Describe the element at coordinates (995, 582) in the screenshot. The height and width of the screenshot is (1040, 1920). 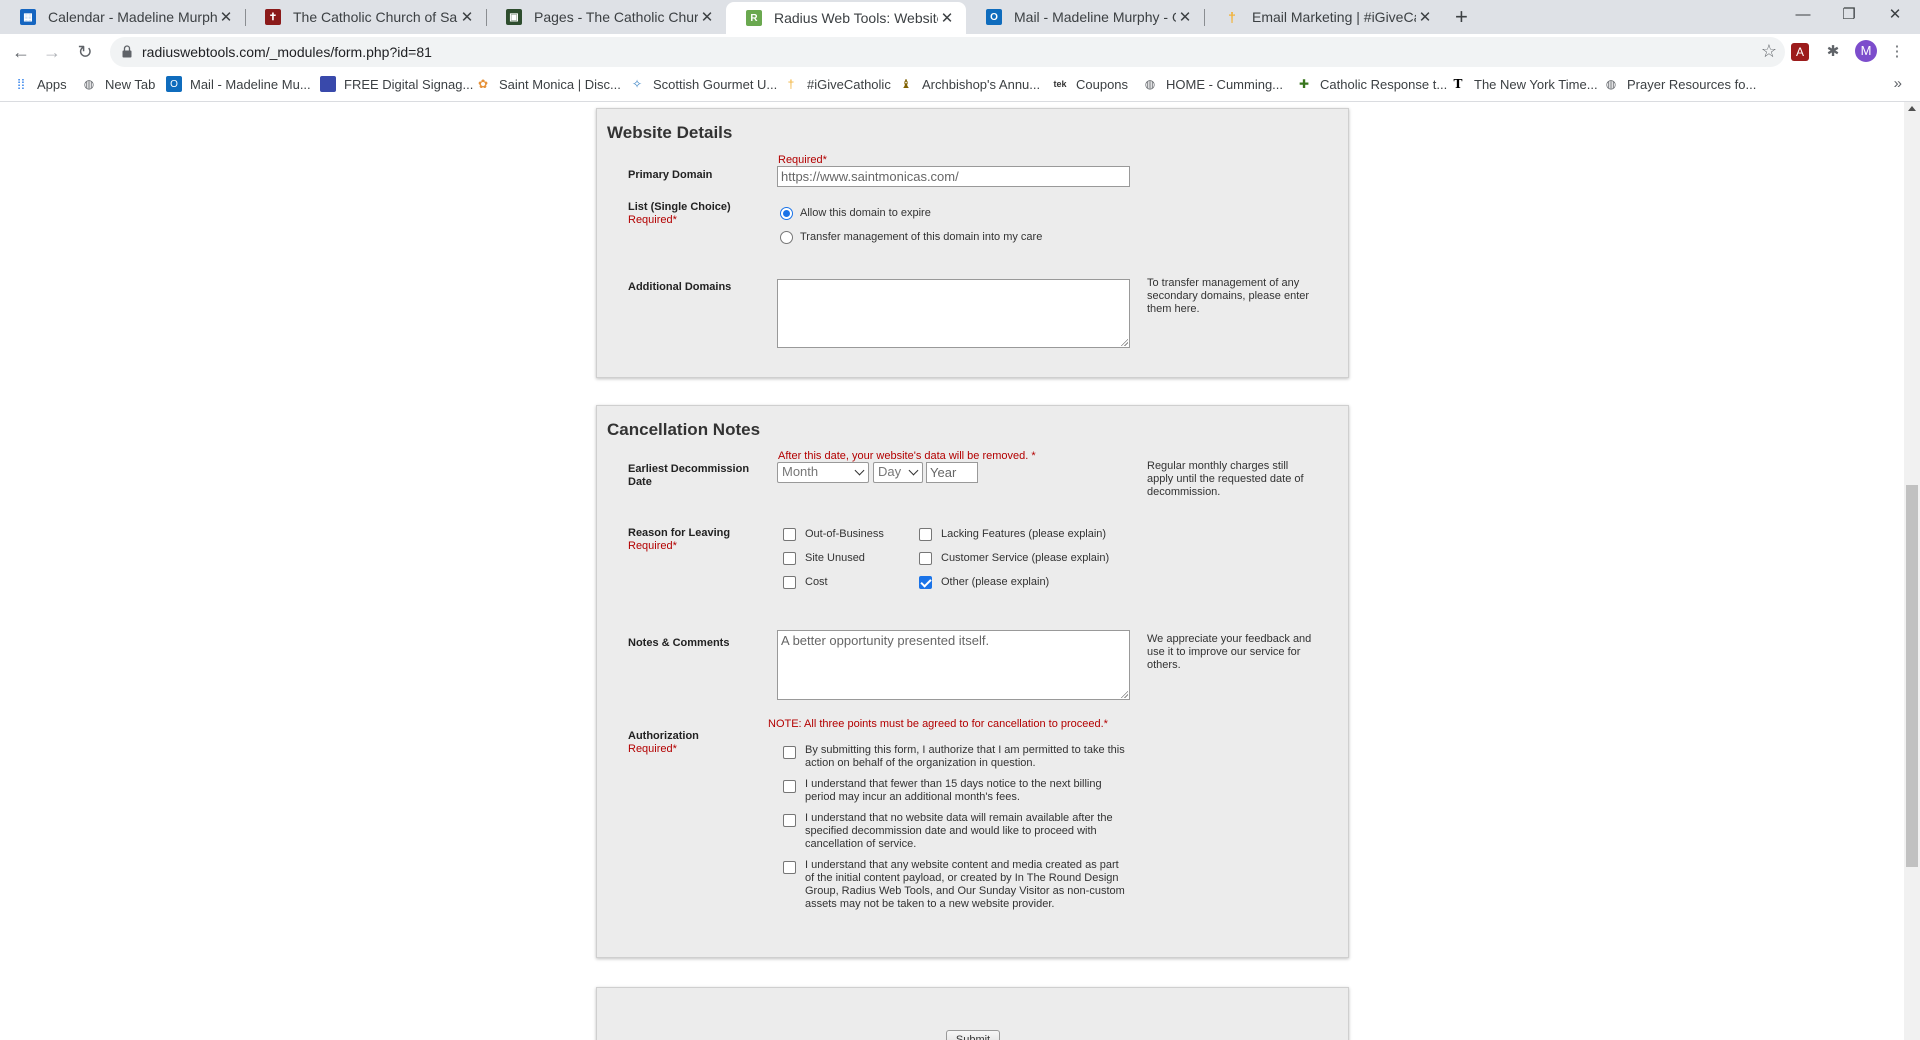
I see `reason-other-label: Other (please explain)` at that location.